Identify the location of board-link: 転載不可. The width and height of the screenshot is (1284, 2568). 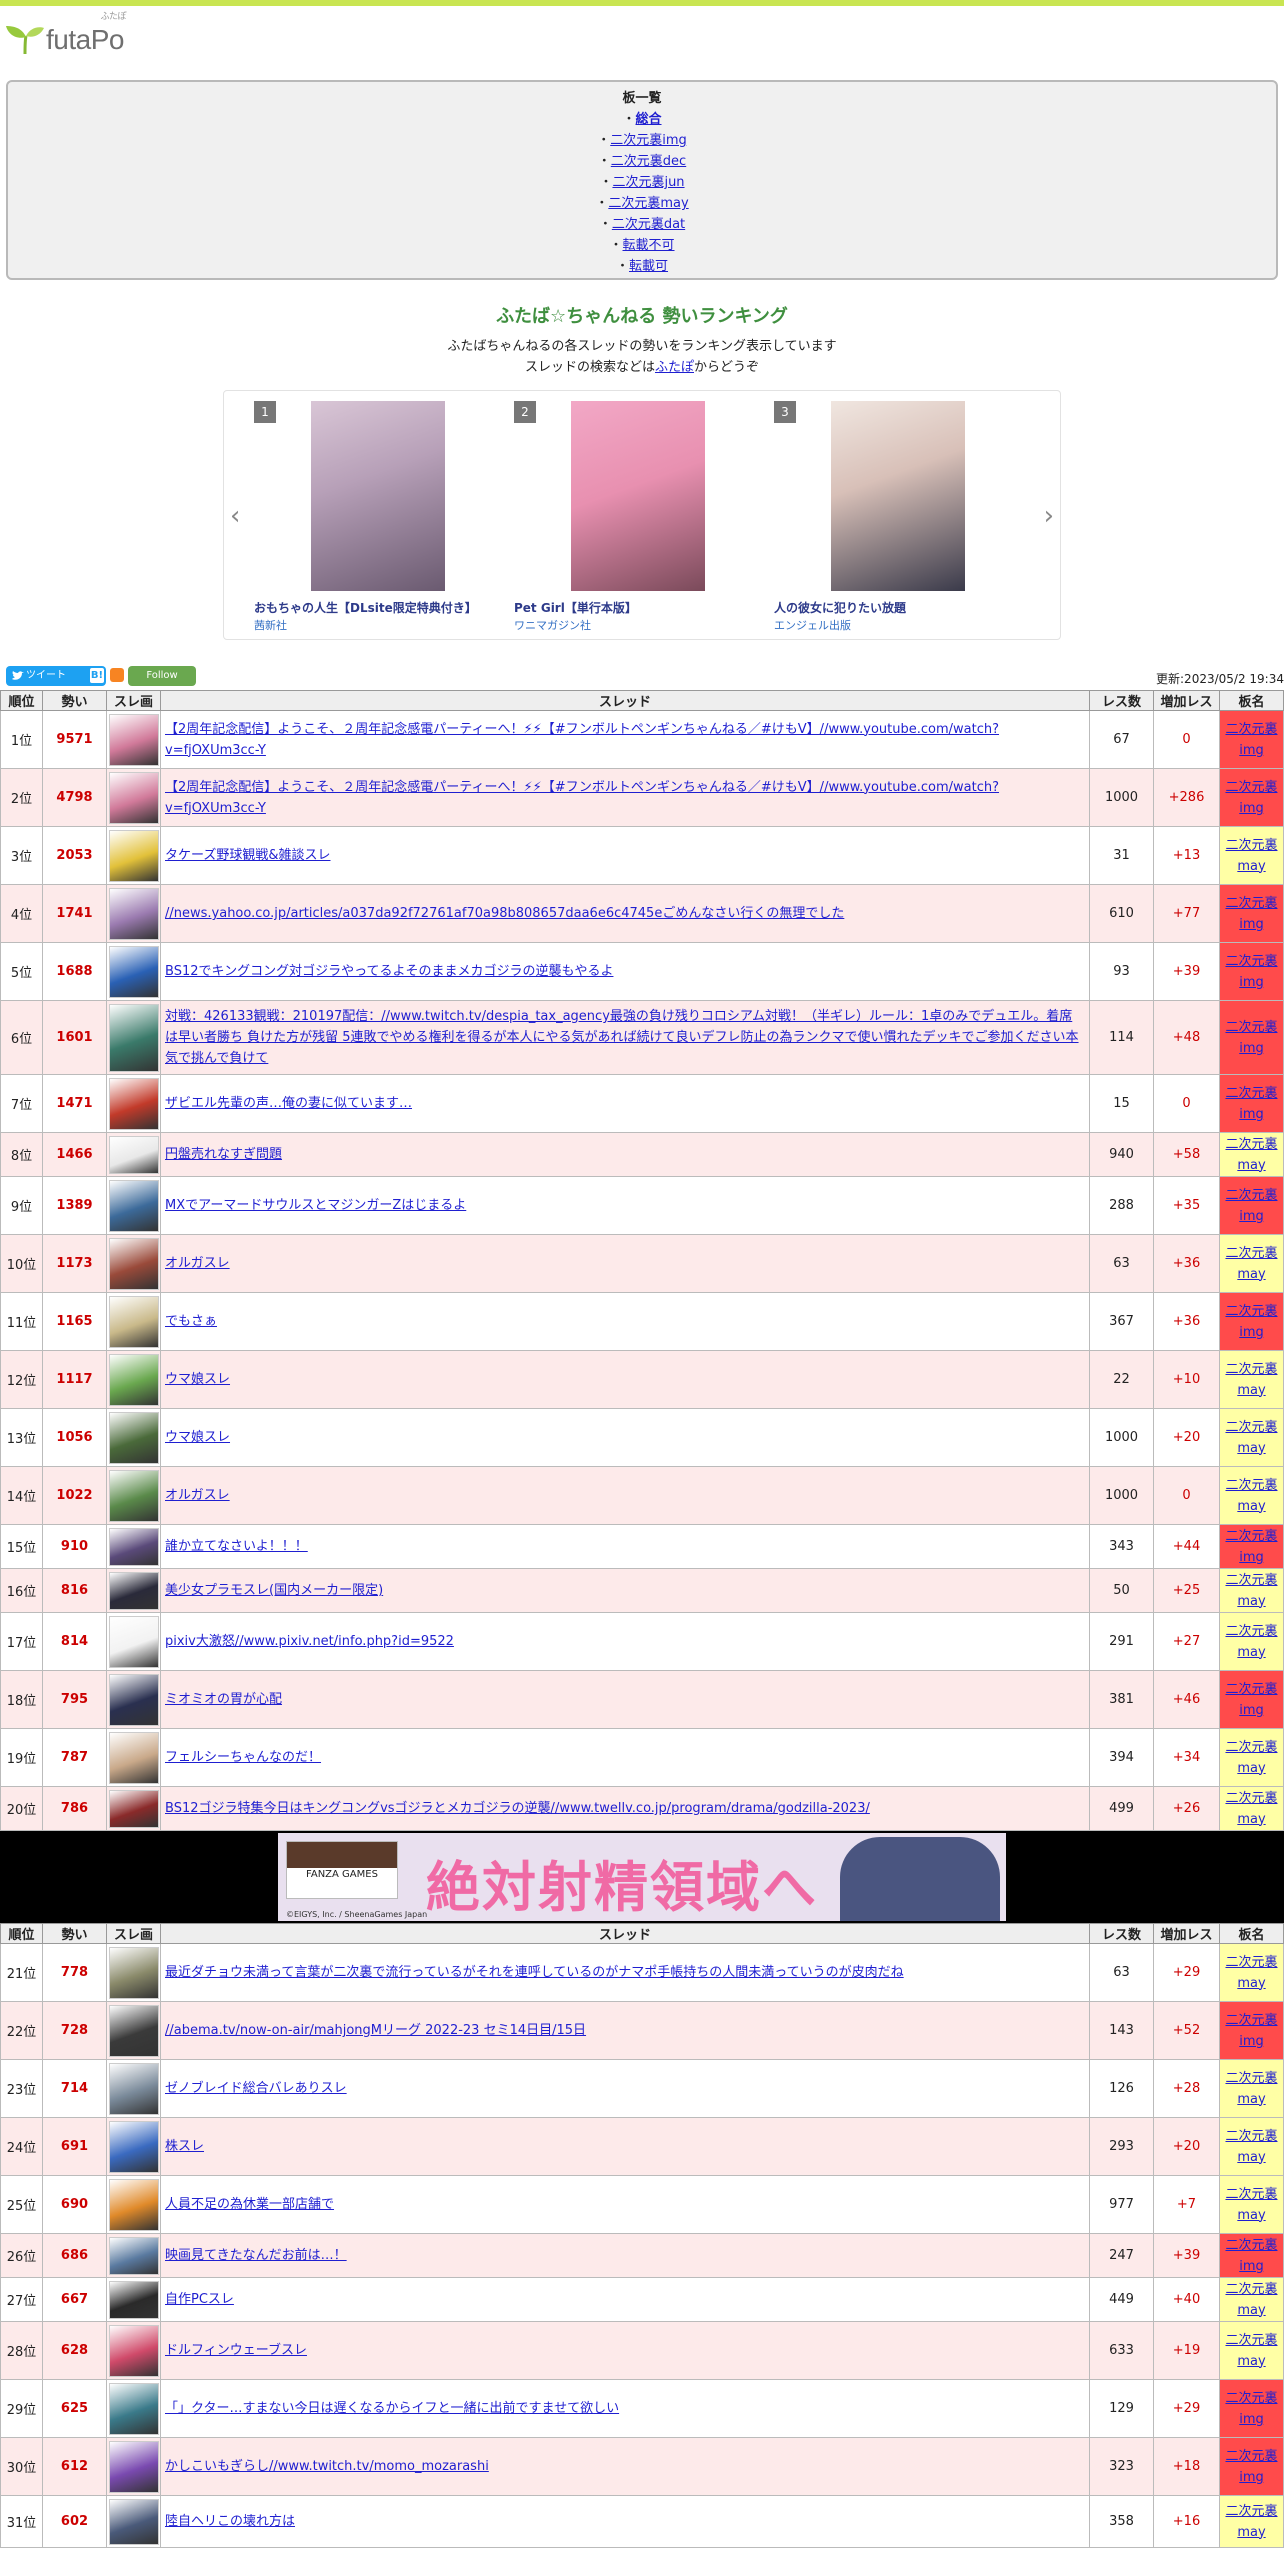
(649, 245).